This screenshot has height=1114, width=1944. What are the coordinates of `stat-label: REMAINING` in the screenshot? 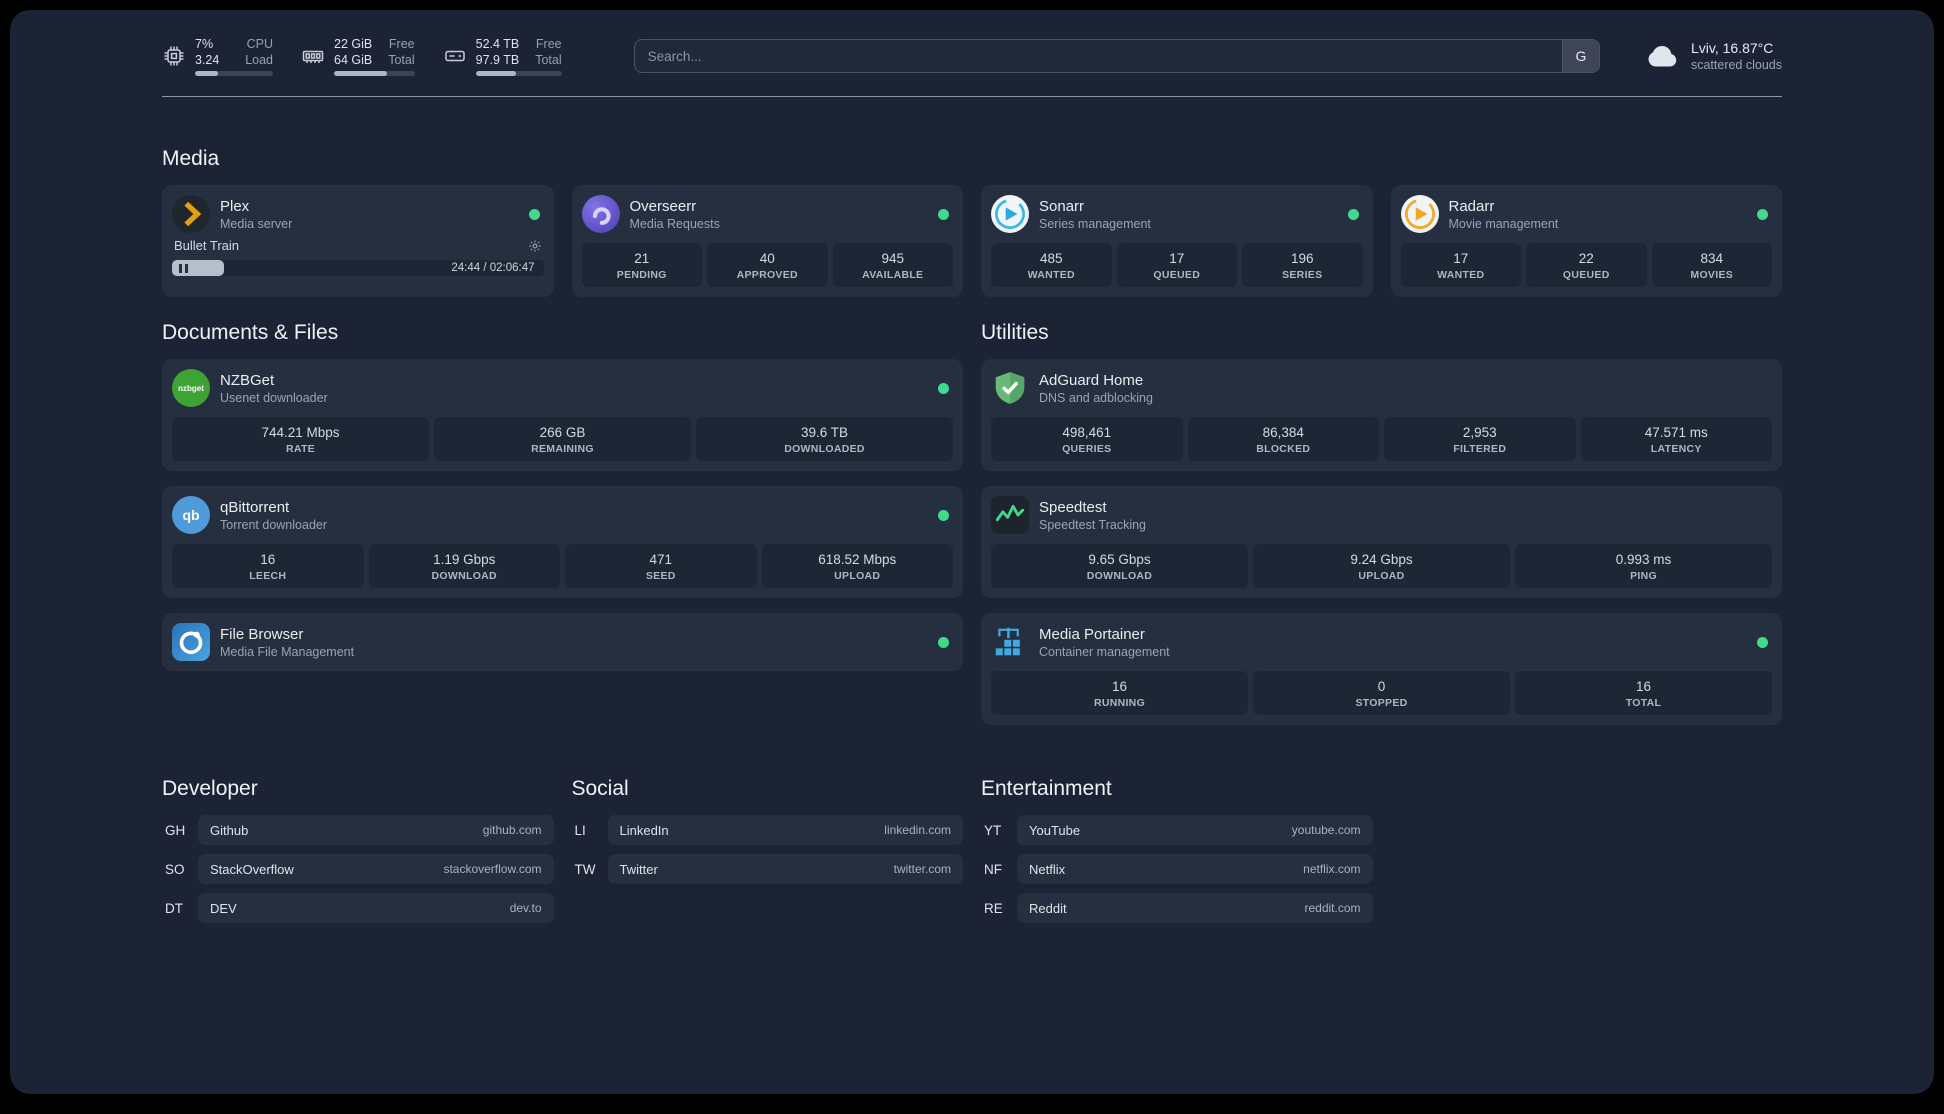 It's located at (562, 449).